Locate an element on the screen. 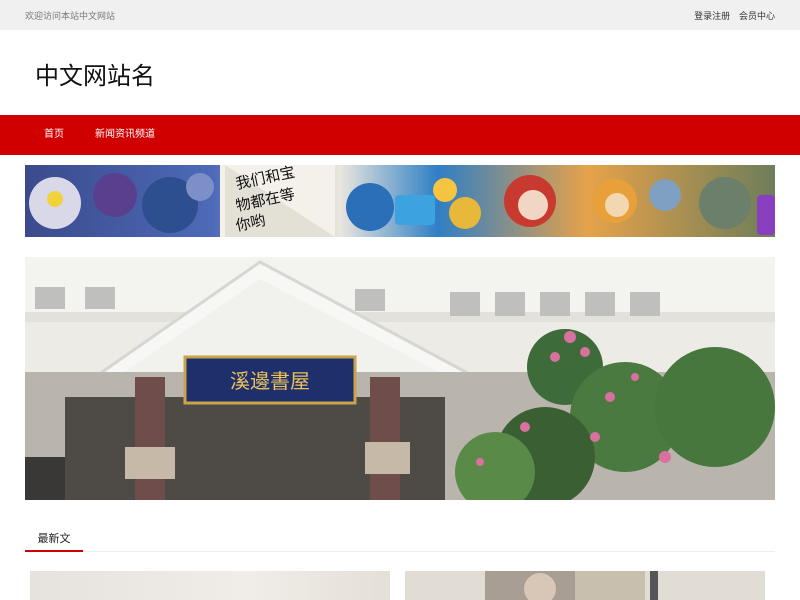 This screenshot has width=800, height=600. article-thumbnail-art is located at coordinates (585, 585).